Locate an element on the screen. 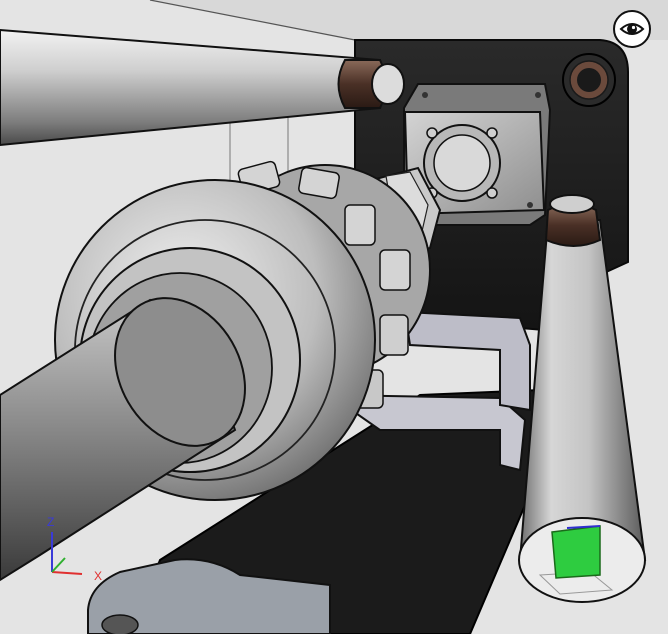 The height and width of the screenshot is (634, 668). view-toggle-button is located at coordinates (632, 29).